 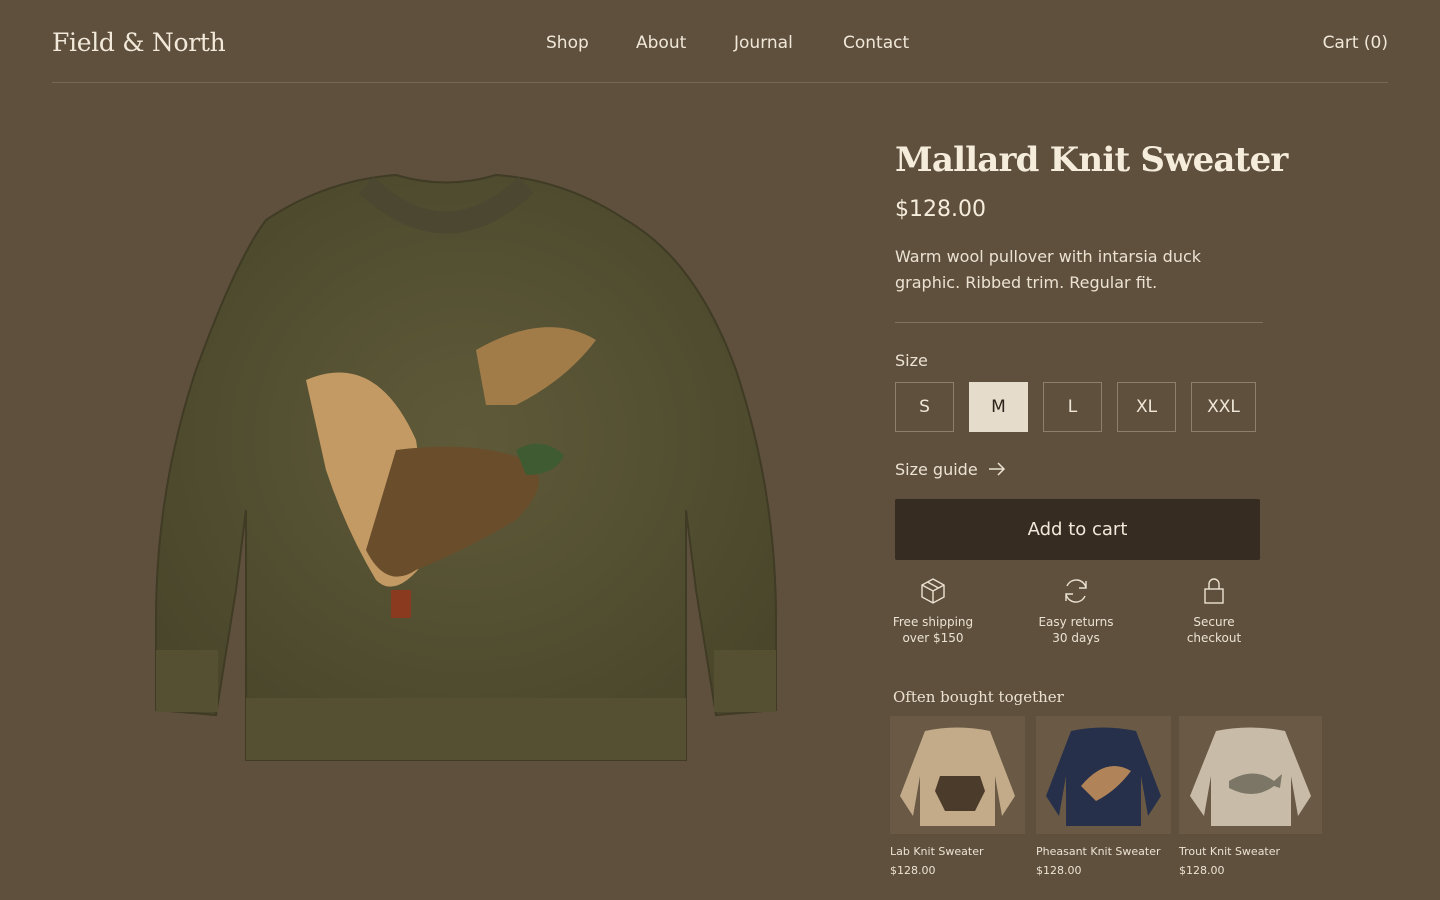 What do you see at coordinates (996, 469) in the screenshot?
I see `arrow-right-icon` at bounding box center [996, 469].